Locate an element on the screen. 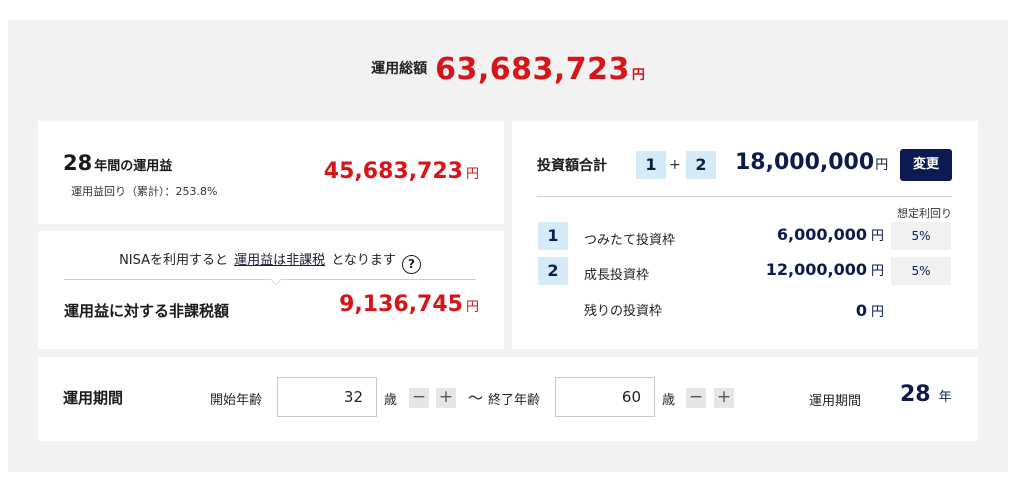 Image resolution: width=1016 pixels, height=482 pixels. remaining-label: 残りの投資枠 is located at coordinates (623, 311).